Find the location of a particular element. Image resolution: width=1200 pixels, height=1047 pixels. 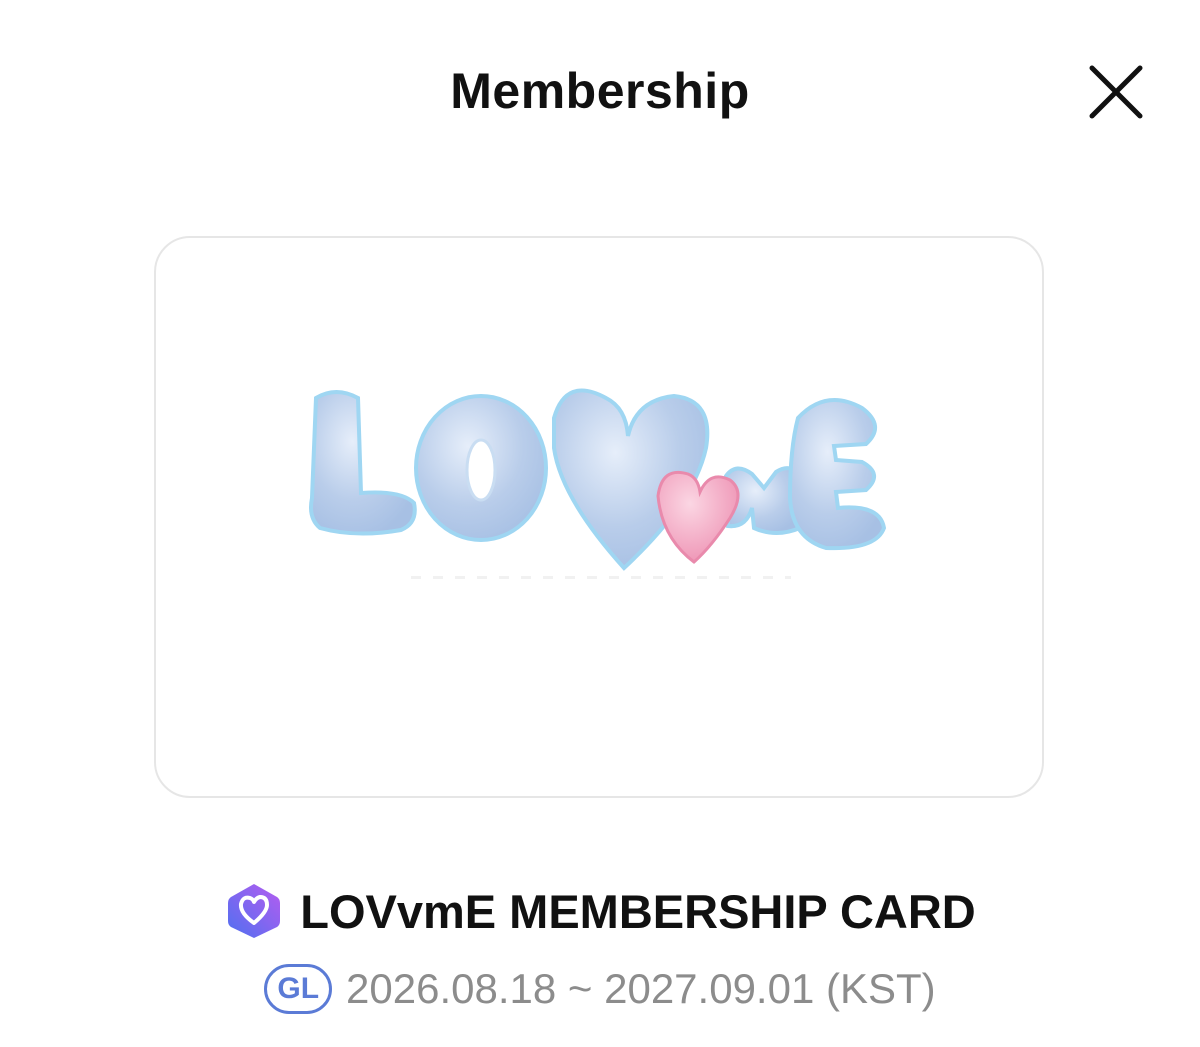

close-icon is located at coordinates (1116, 92).